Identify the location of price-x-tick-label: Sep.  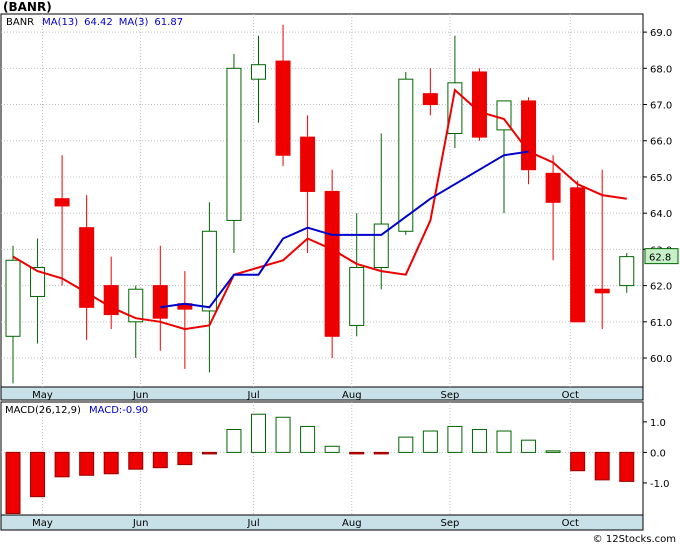
(450, 395).